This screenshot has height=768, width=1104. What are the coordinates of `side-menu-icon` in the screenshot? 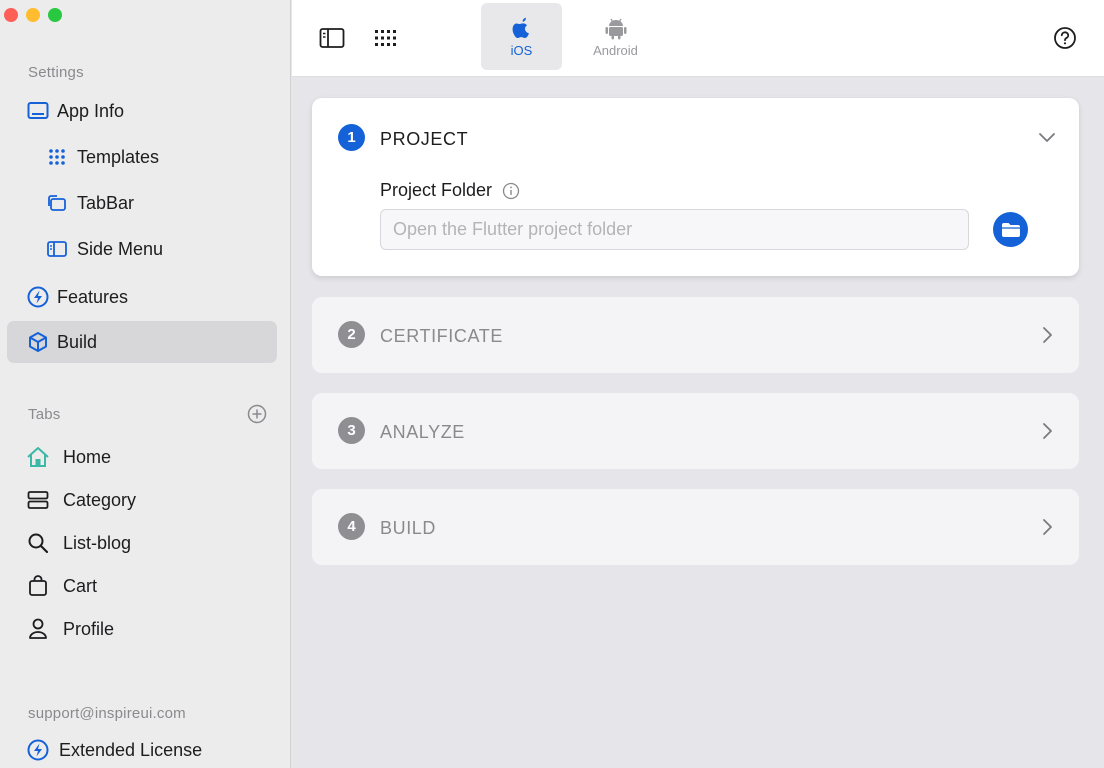 It's located at (57, 249).